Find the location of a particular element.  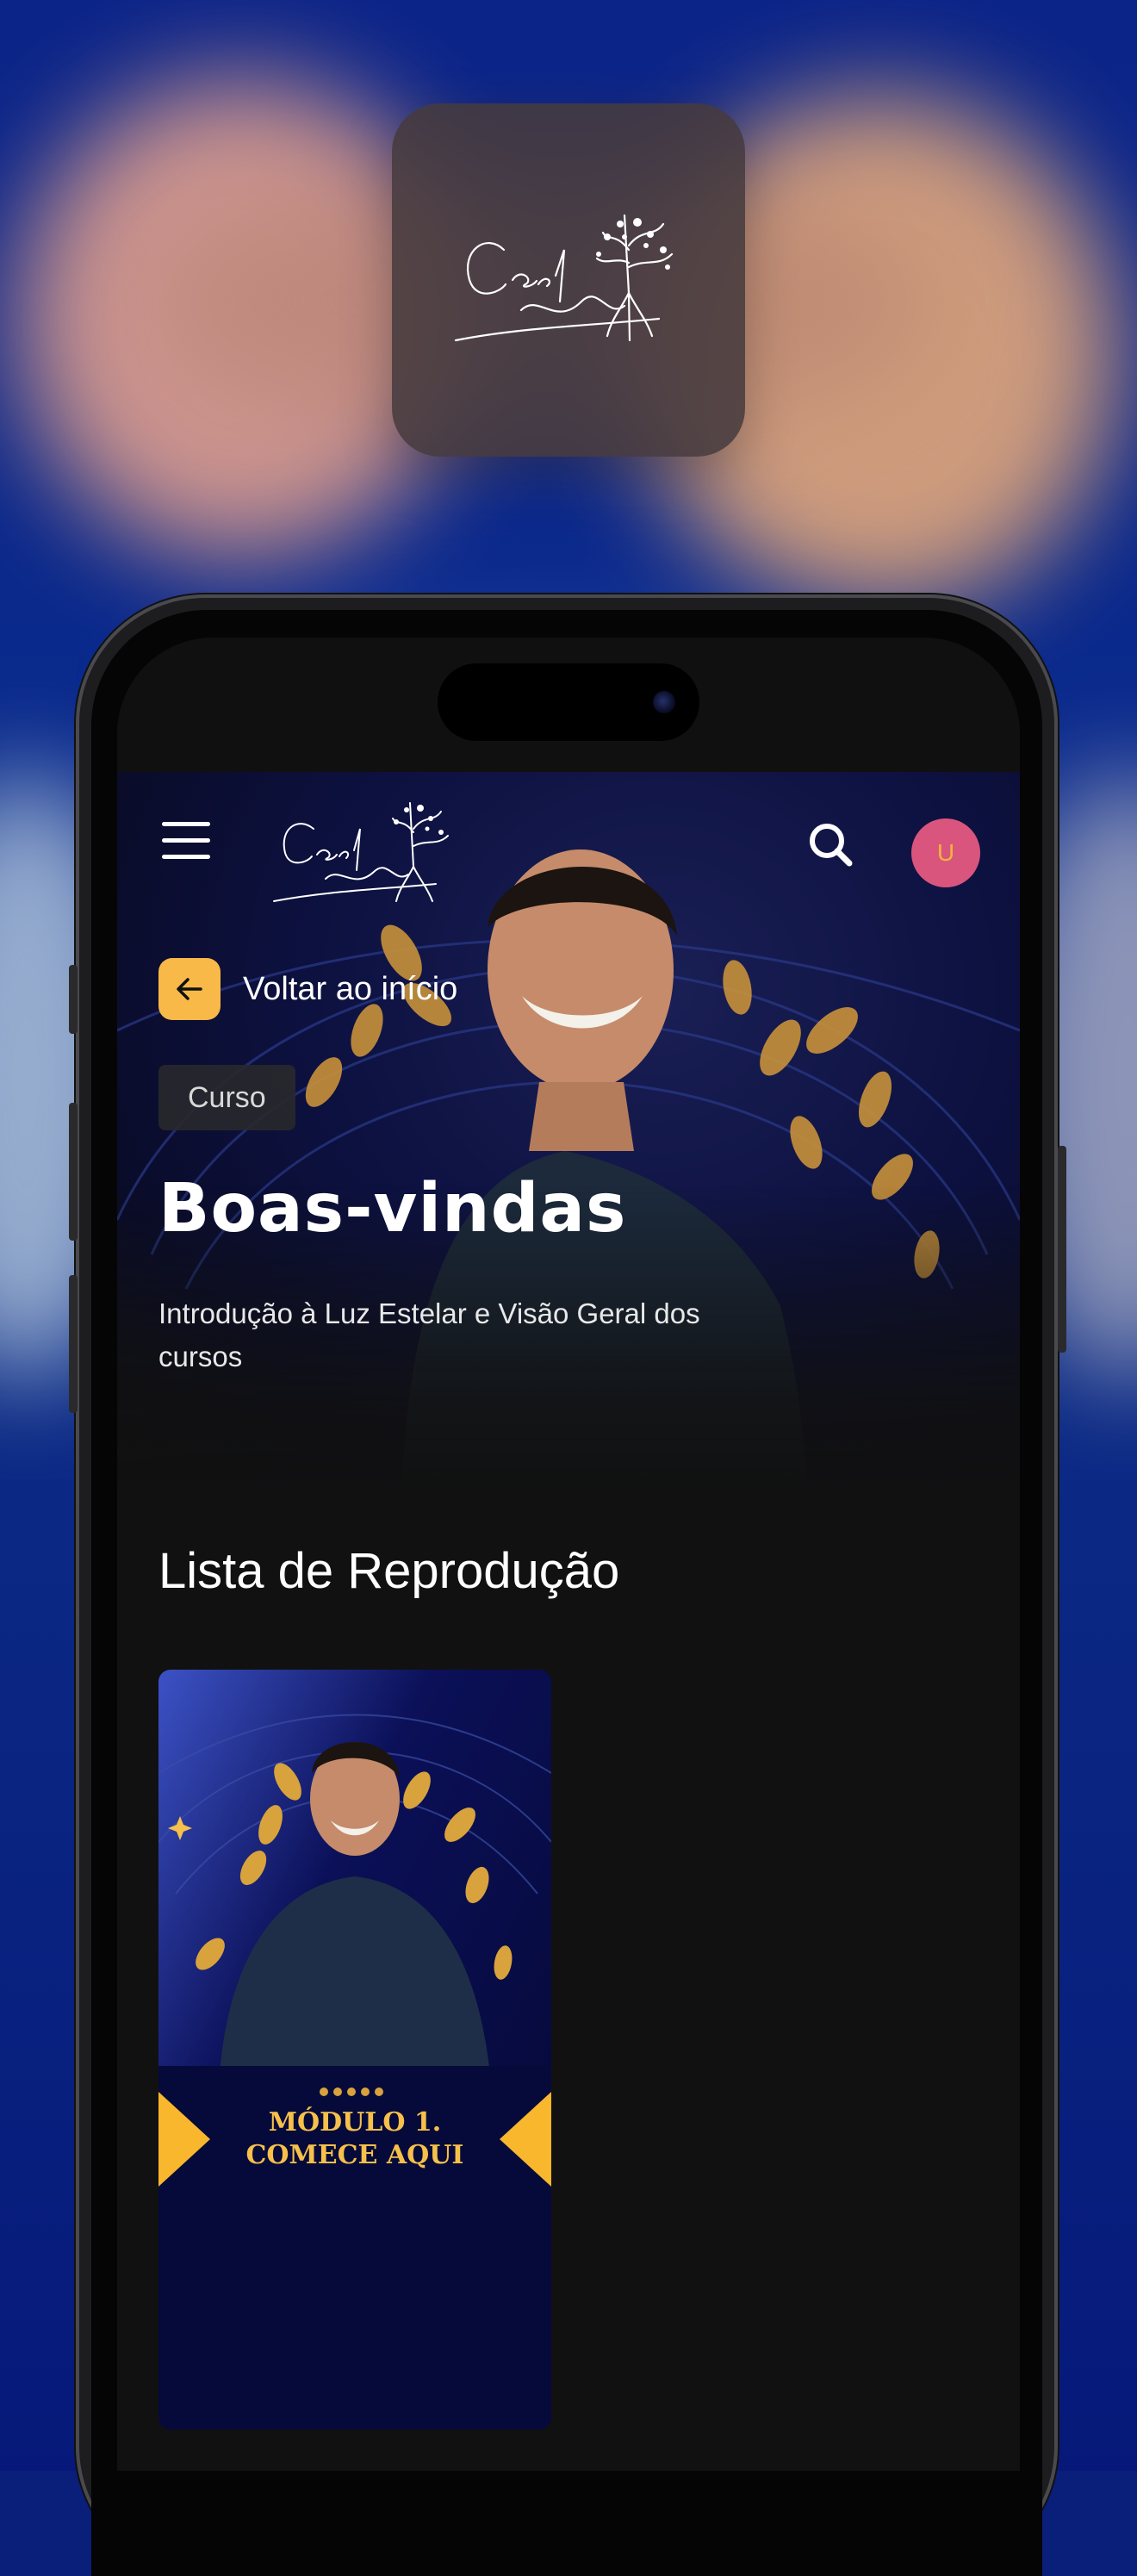

module-thumbnail is located at coordinates (354, 2050).